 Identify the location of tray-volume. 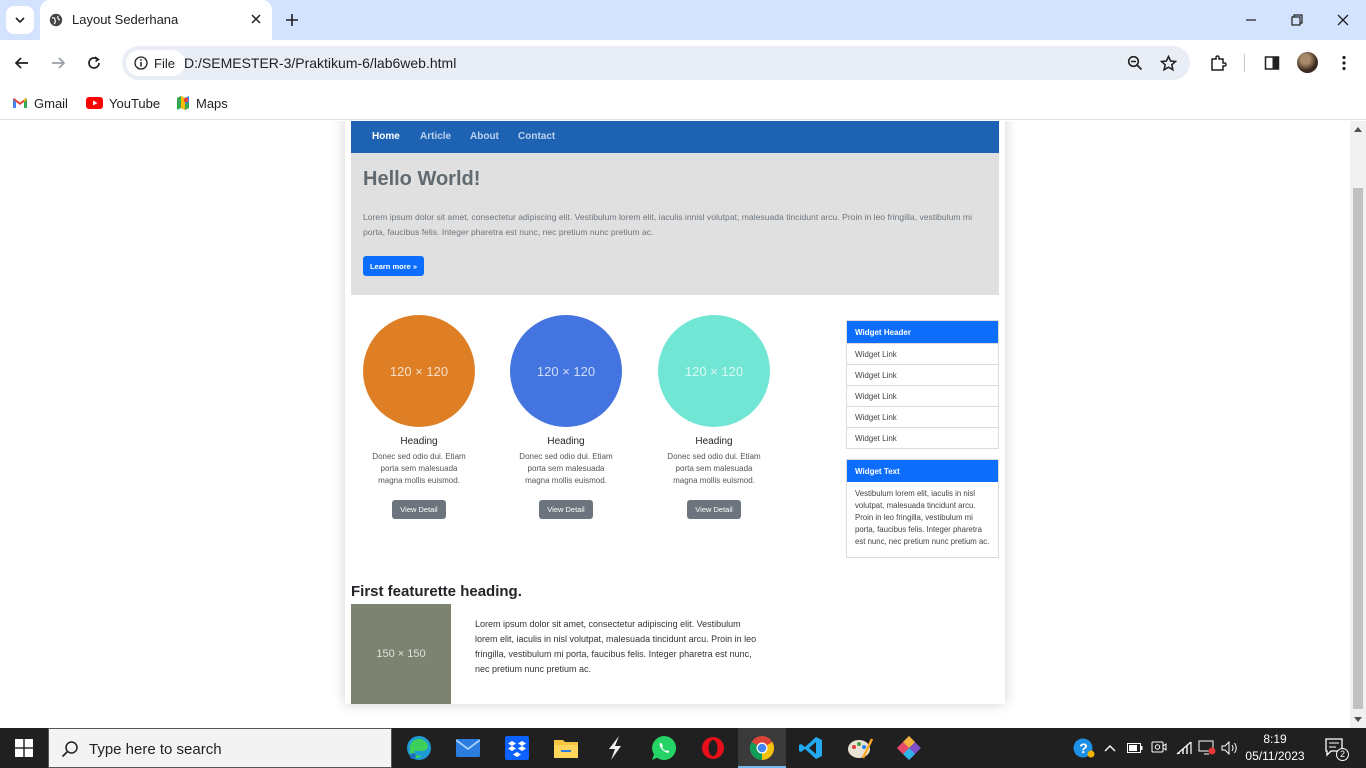
(1230, 748).